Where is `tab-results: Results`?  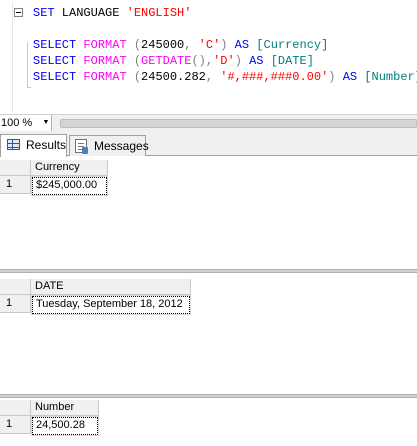 tab-results: Results is located at coordinates (33, 145).